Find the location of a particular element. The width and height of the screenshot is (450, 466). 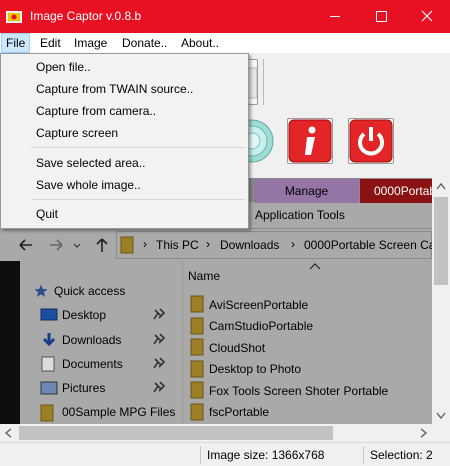

desktop-icon is located at coordinates (49, 314).